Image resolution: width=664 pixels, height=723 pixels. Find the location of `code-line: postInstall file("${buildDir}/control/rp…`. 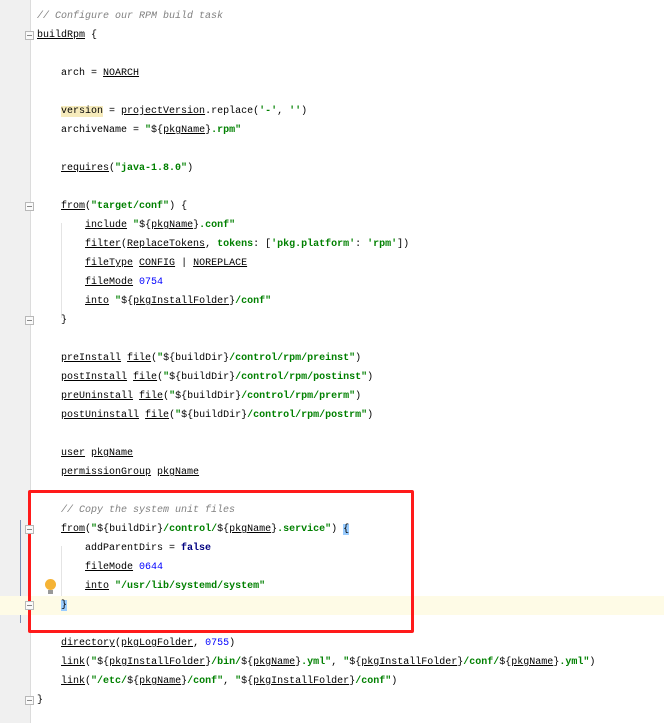

code-line: postInstall file("${buildDir}/control/rp… is located at coordinates (332, 377).